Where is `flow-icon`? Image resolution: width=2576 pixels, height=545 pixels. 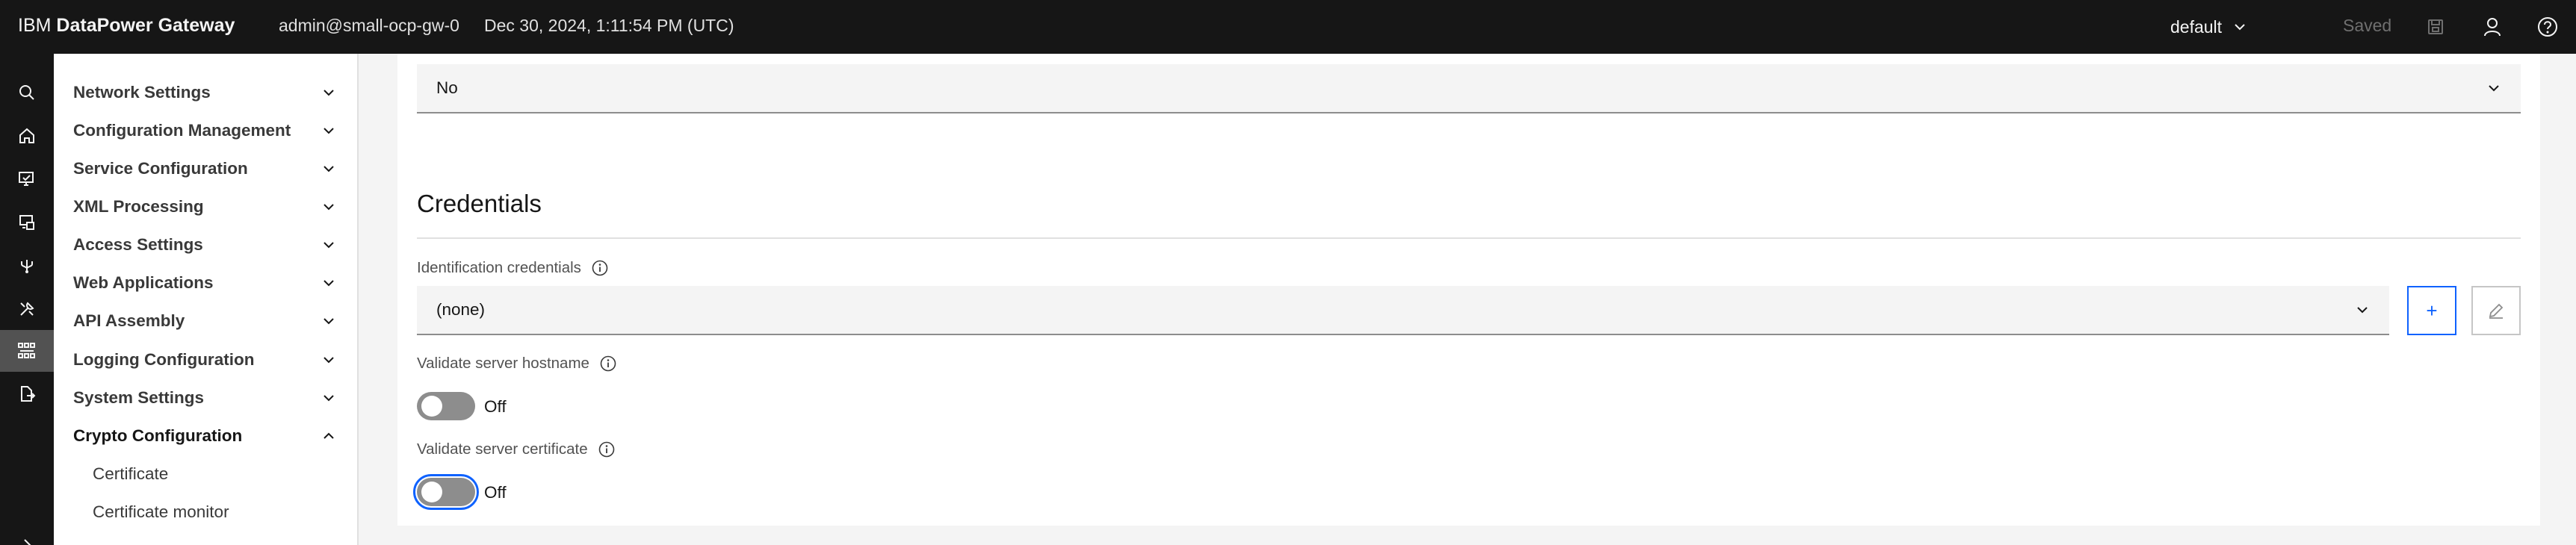 flow-icon is located at coordinates (27, 266).